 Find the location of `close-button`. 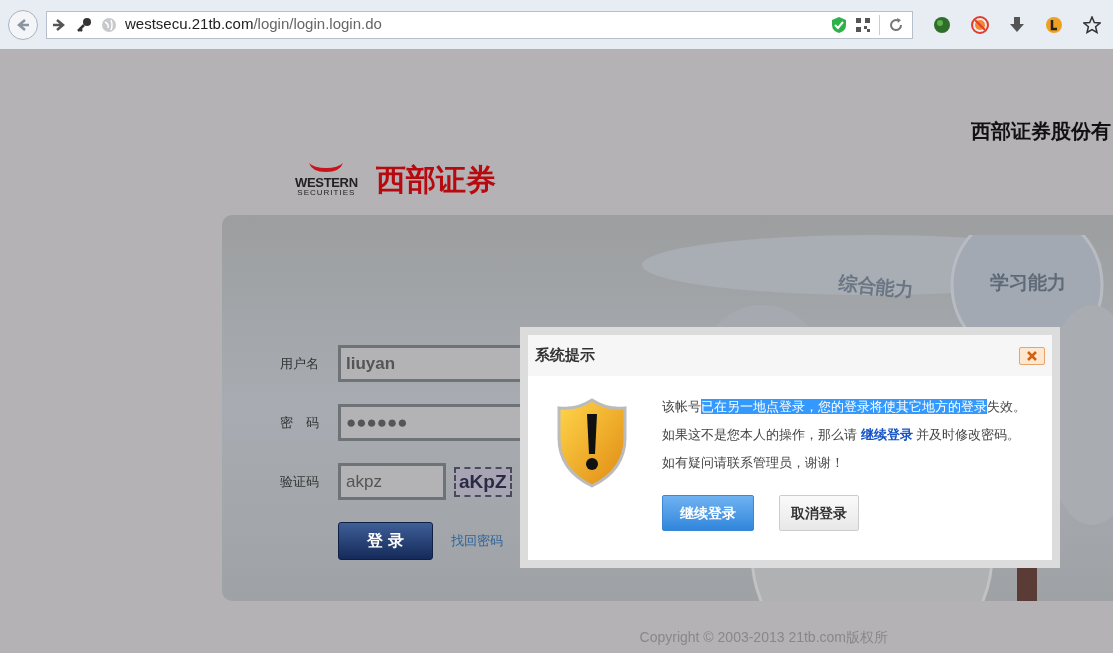

close-button is located at coordinates (1032, 355).